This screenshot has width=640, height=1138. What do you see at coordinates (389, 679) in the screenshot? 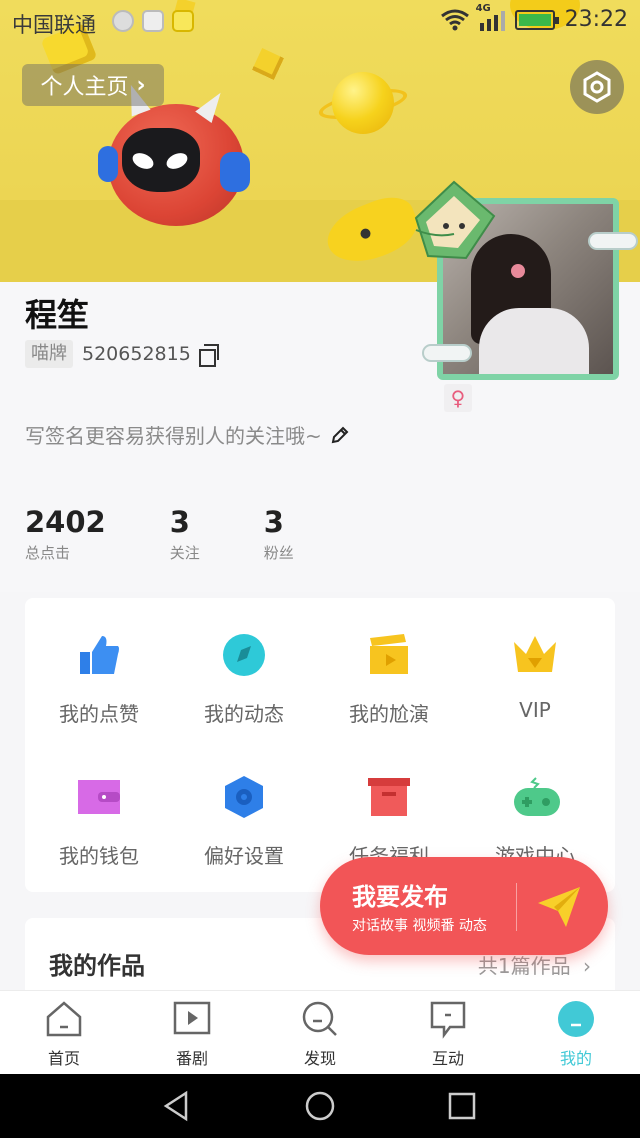
I see `grid-item-performances: 我的尬演` at bounding box center [389, 679].